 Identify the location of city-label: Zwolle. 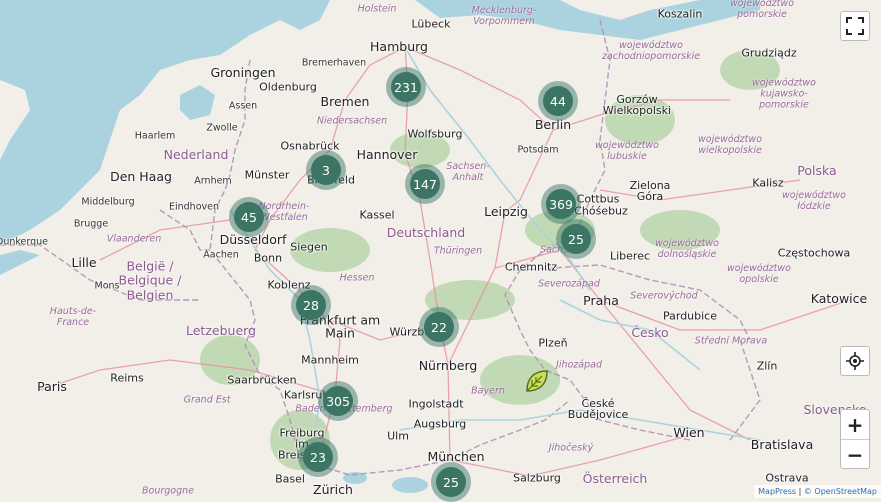
(222, 128).